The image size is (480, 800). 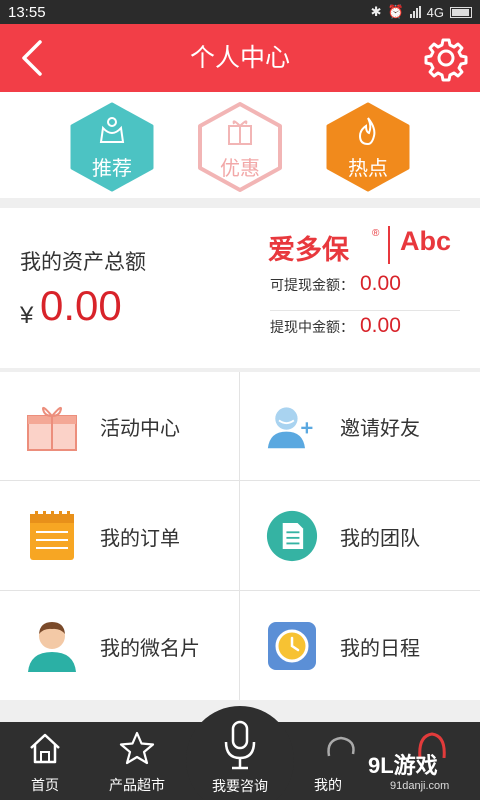 I want to click on status-bar: 13:55 ✱ ⏰ 4G, so click(x=240, y=12).